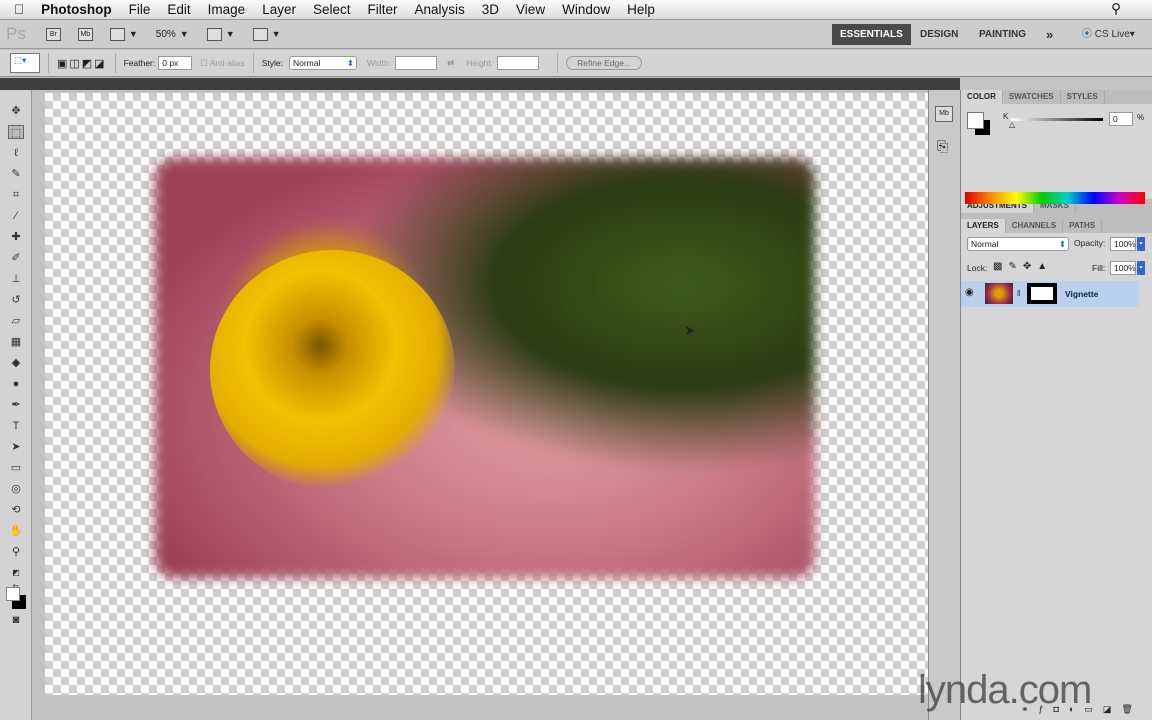 Image resolution: width=1152 pixels, height=720 pixels. Describe the element at coordinates (16, 426) in the screenshot. I see `type-tool-icon: T` at that location.